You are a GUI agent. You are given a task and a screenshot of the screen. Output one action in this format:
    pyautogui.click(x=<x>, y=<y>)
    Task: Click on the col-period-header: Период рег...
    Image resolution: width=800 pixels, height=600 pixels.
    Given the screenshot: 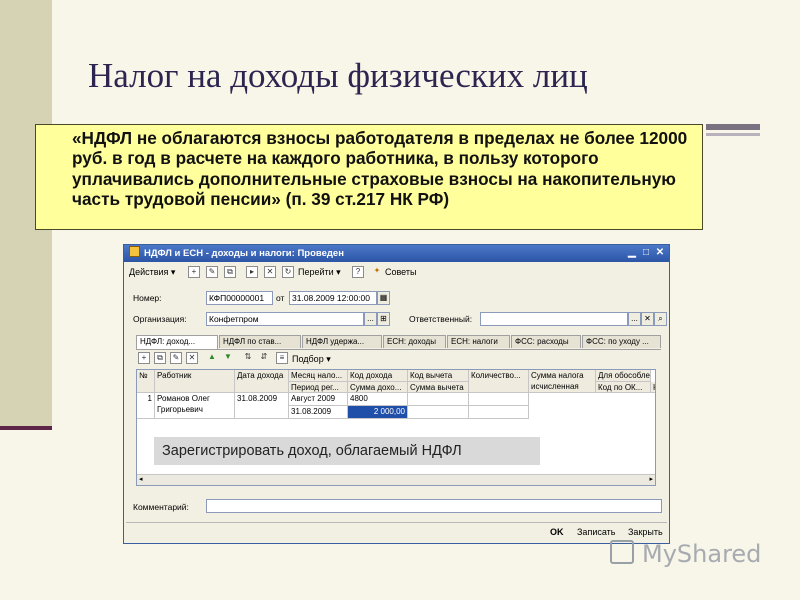 What is the action you would take?
    pyautogui.click(x=318, y=387)
    